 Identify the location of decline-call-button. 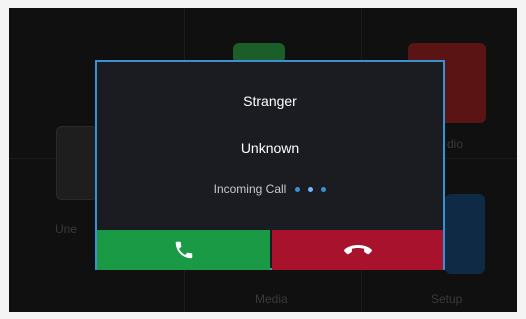
(357, 250).